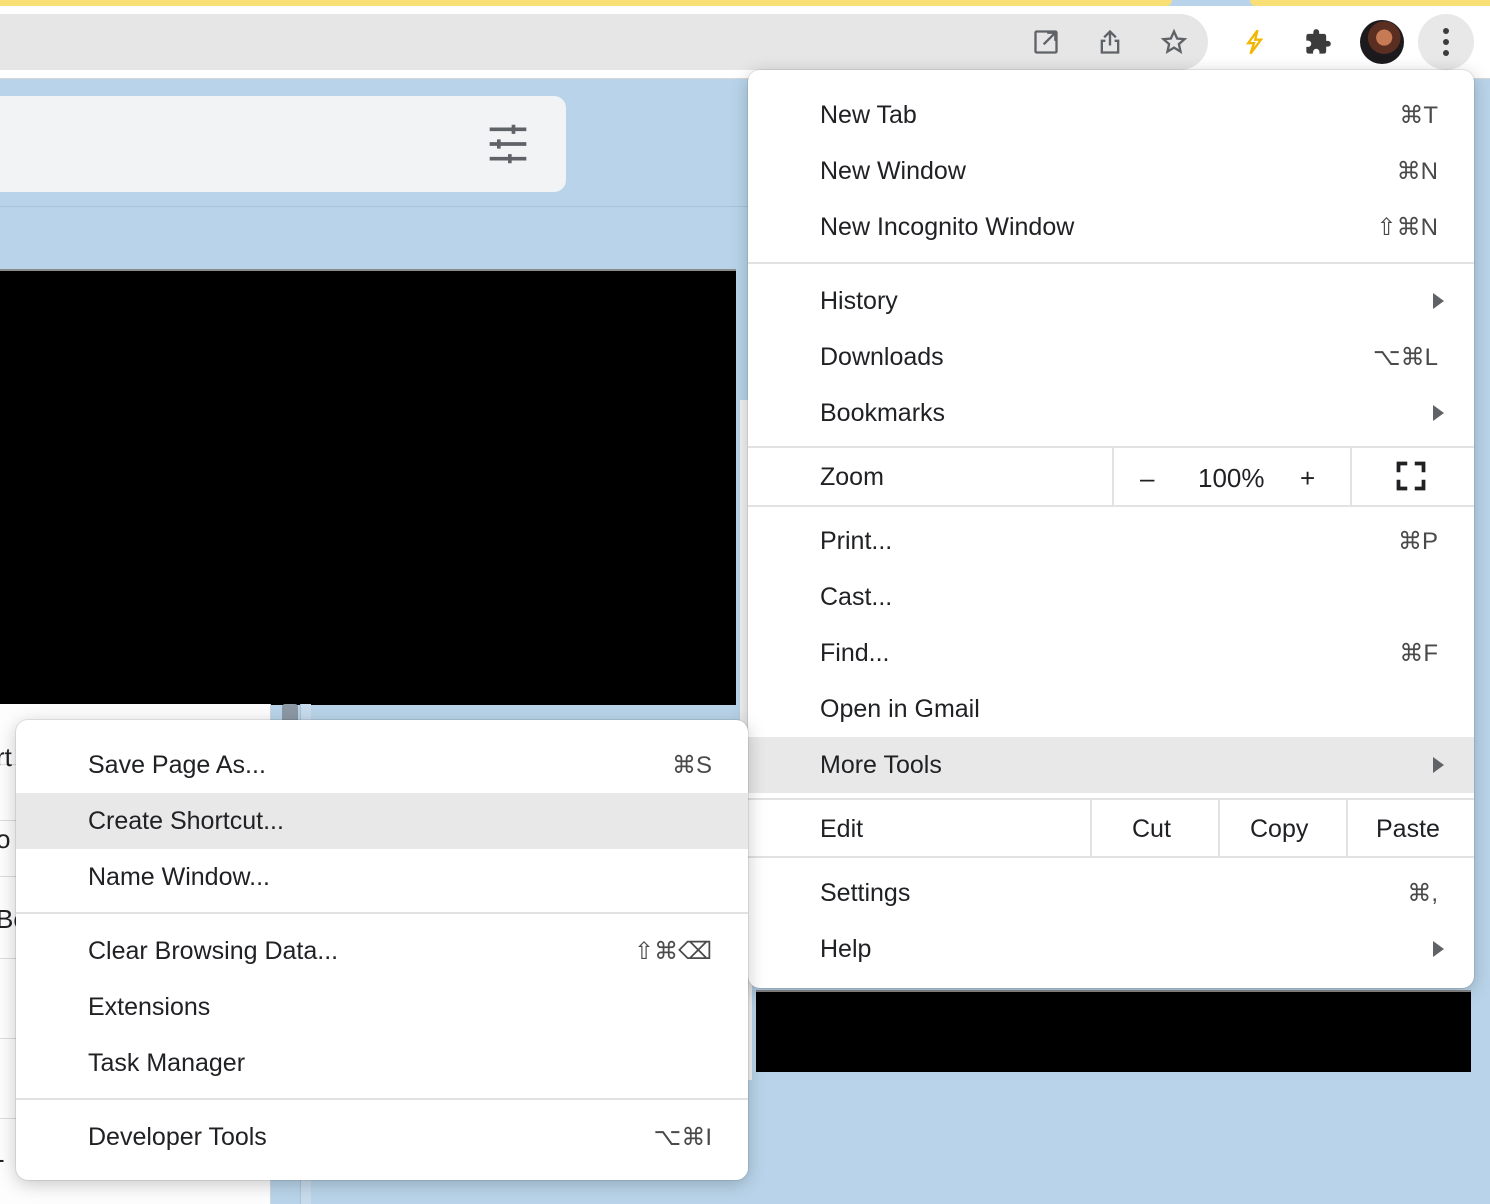 The image size is (1490, 1204). What do you see at coordinates (882, 356) in the screenshot?
I see `menu-item-label: Downloads` at bounding box center [882, 356].